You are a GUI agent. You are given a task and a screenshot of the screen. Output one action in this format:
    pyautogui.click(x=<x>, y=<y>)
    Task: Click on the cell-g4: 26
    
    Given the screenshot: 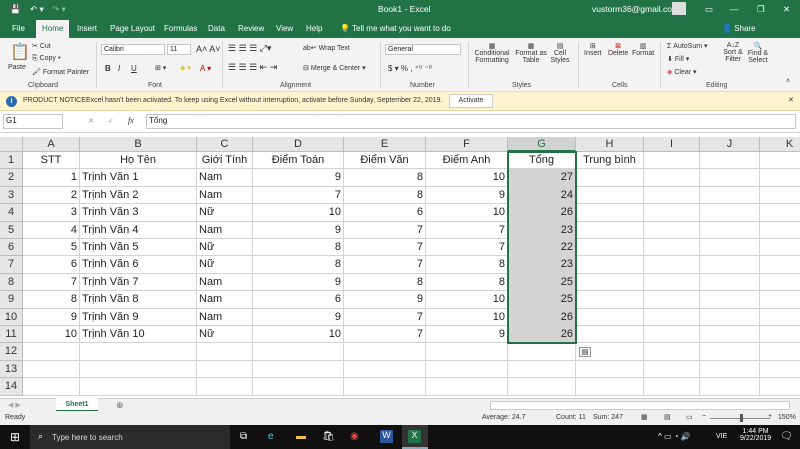 What is the action you would take?
    pyautogui.click(x=542, y=213)
    